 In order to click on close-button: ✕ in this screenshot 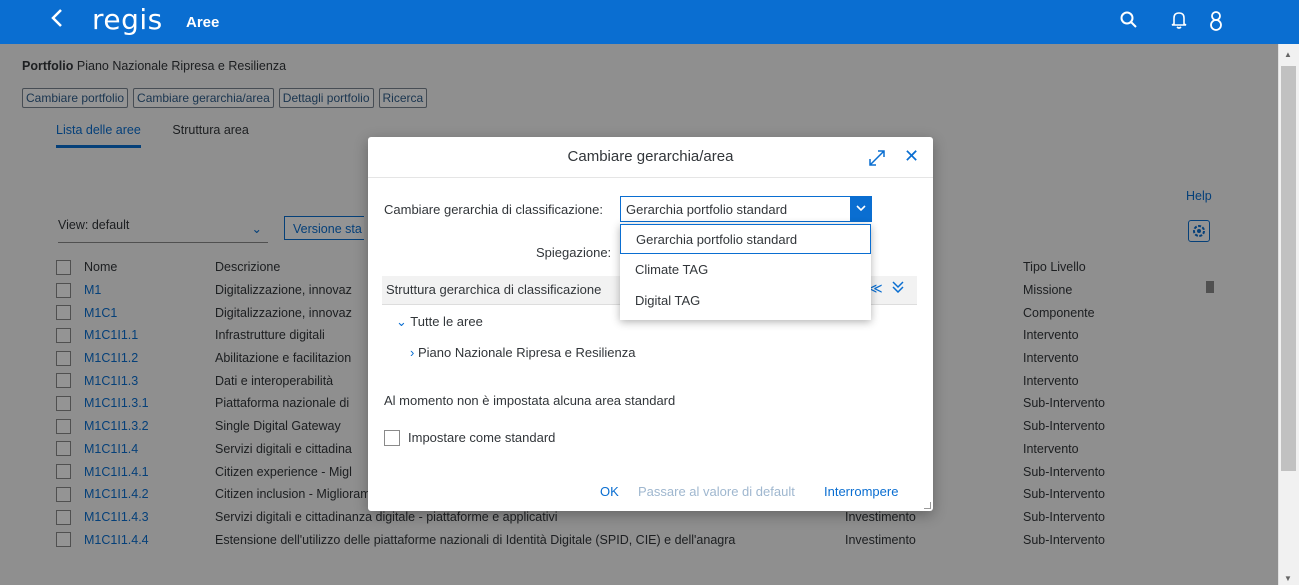, I will do `click(911, 156)`.